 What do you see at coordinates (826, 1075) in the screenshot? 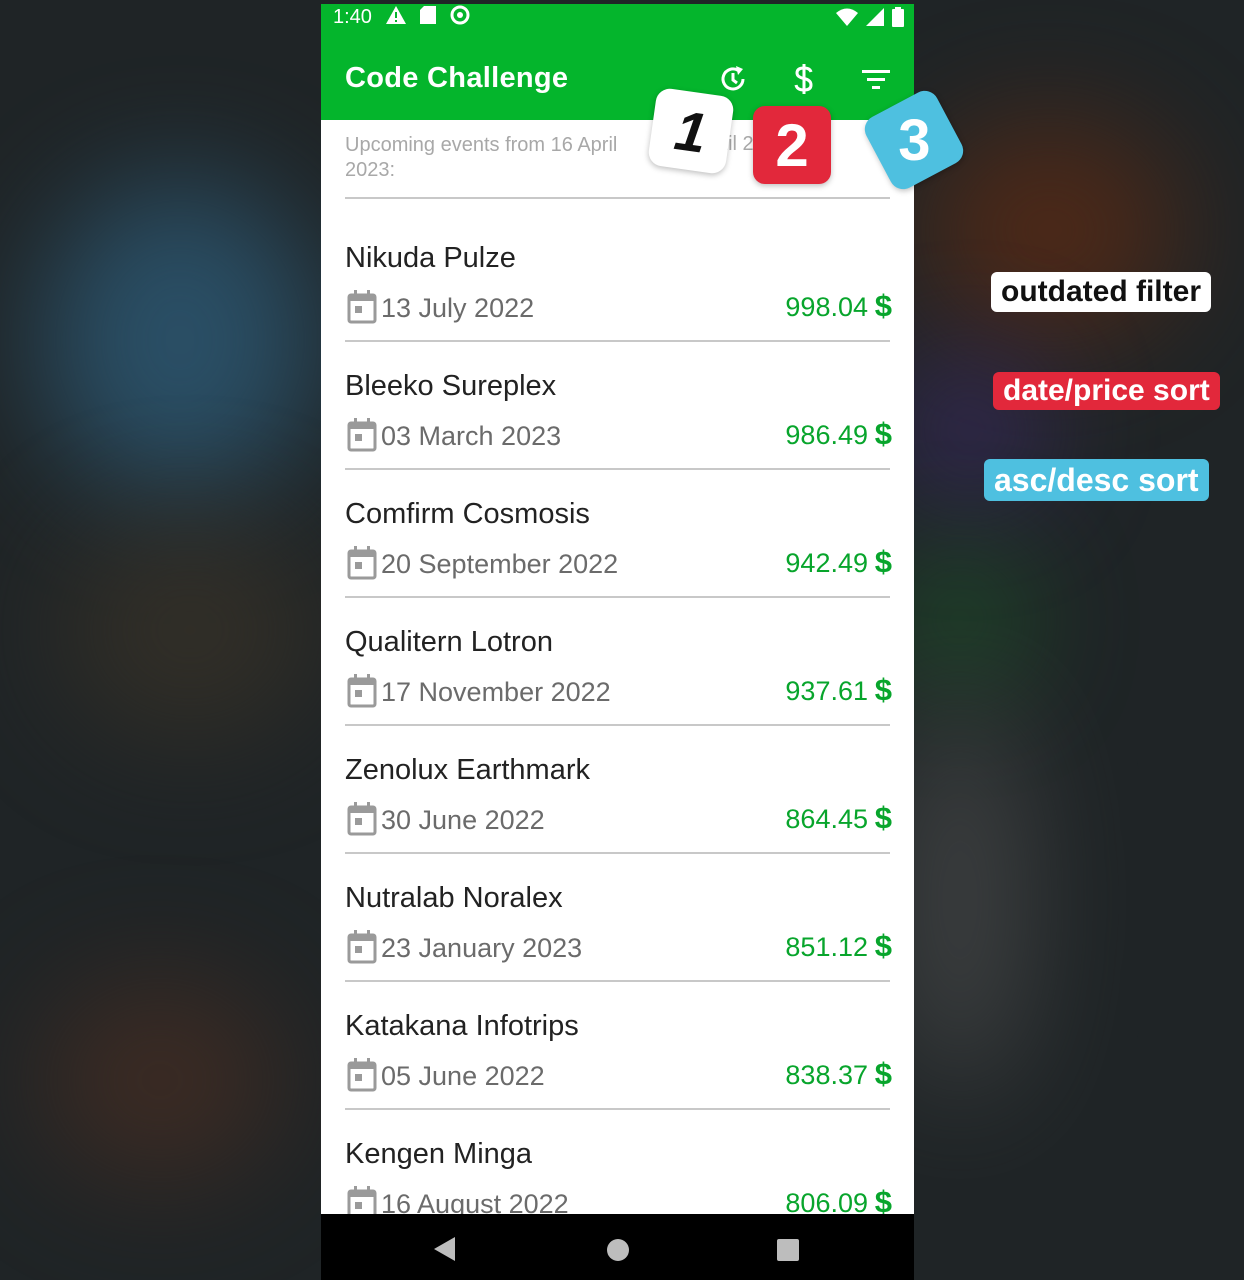
I see `event-price: 838.37` at bounding box center [826, 1075].